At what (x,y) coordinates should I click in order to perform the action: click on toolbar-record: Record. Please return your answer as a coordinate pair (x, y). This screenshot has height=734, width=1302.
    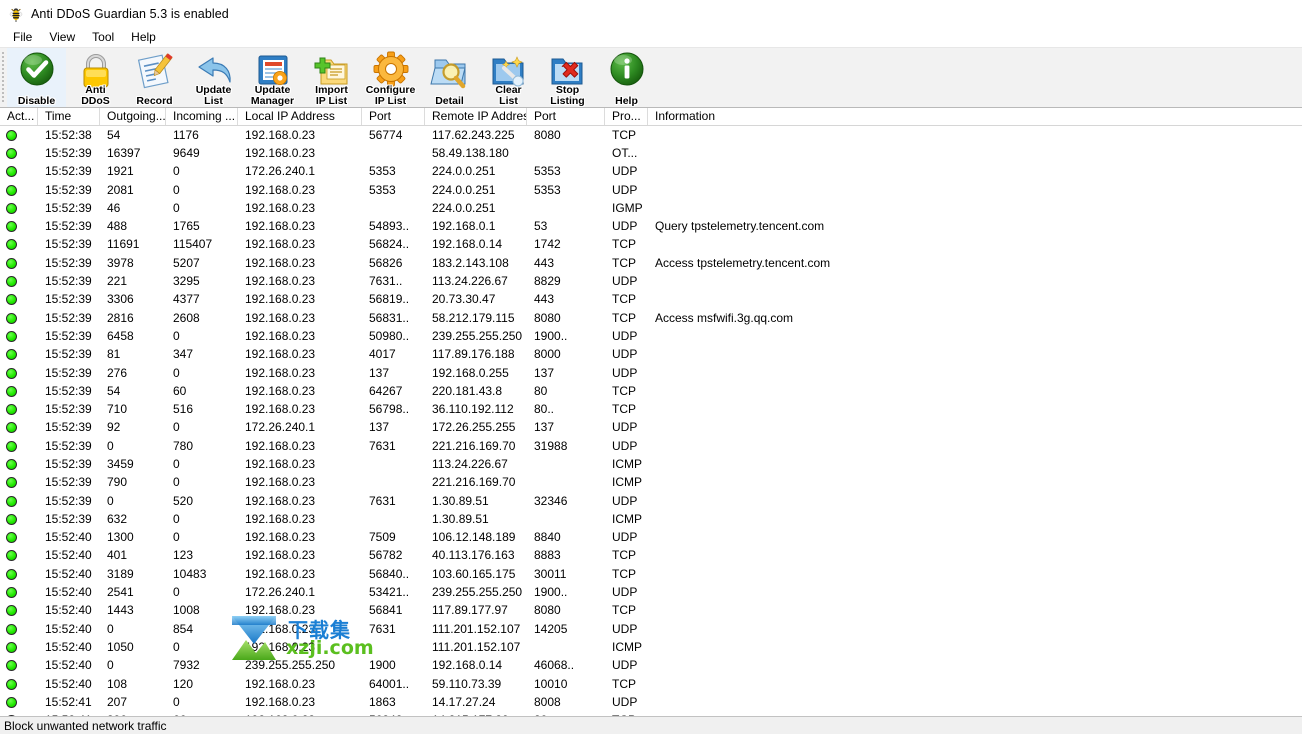
    Looking at the image, I should click on (154, 77).